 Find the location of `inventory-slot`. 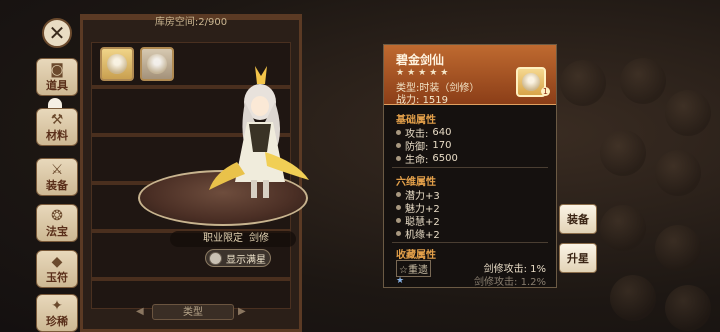

inventory-slot is located at coordinates (157, 64).